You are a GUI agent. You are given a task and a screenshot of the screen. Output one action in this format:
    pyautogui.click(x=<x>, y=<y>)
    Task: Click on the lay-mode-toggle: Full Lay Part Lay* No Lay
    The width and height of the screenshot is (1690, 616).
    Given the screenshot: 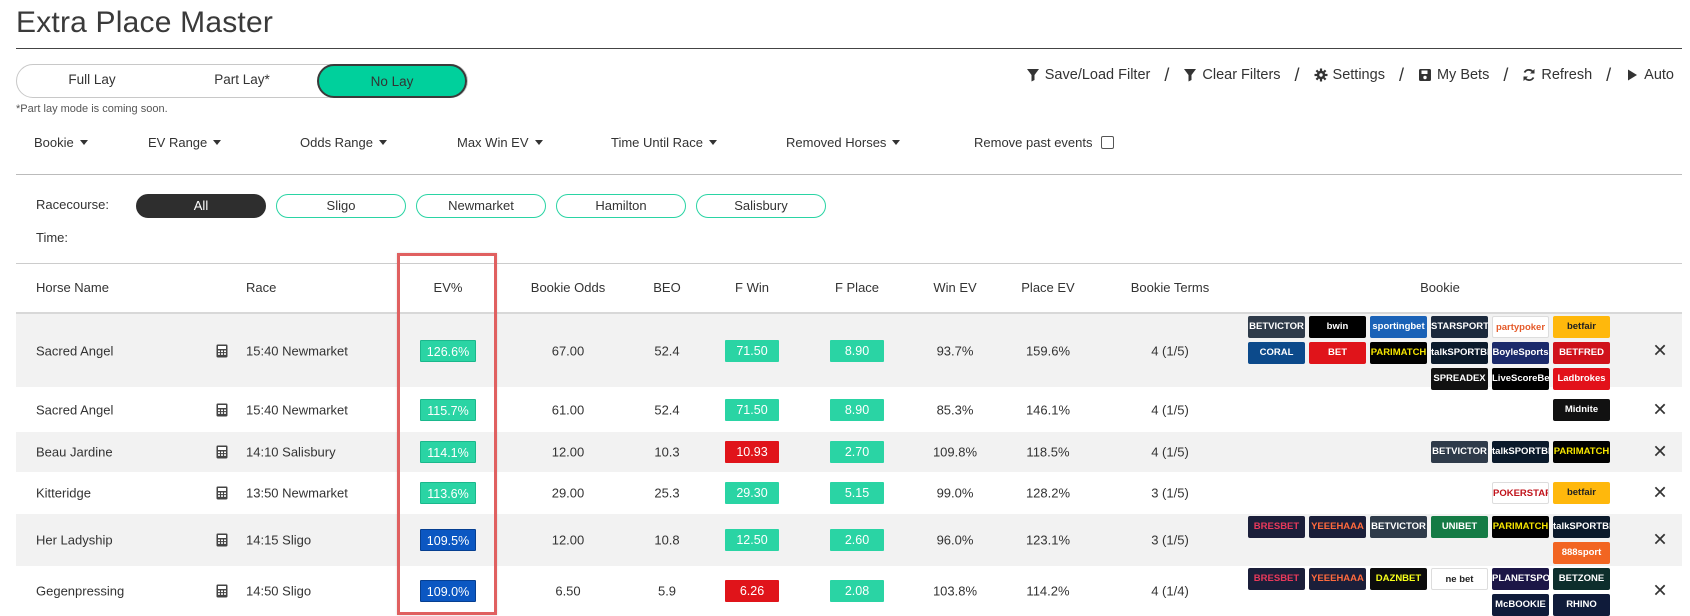 What is the action you would take?
    pyautogui.click(x=242, y=81)
    